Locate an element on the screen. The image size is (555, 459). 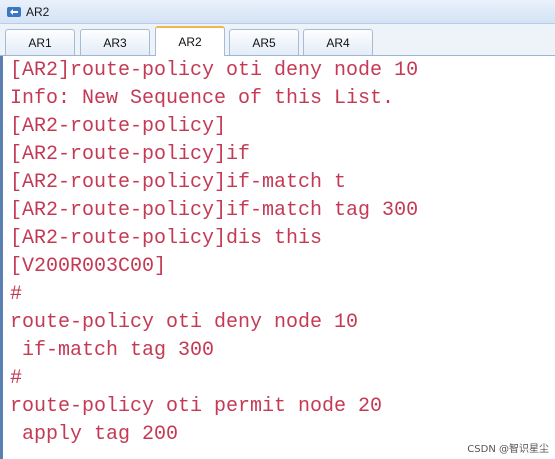
window-titlebar: AR2 is located at coordinates (277, 12).